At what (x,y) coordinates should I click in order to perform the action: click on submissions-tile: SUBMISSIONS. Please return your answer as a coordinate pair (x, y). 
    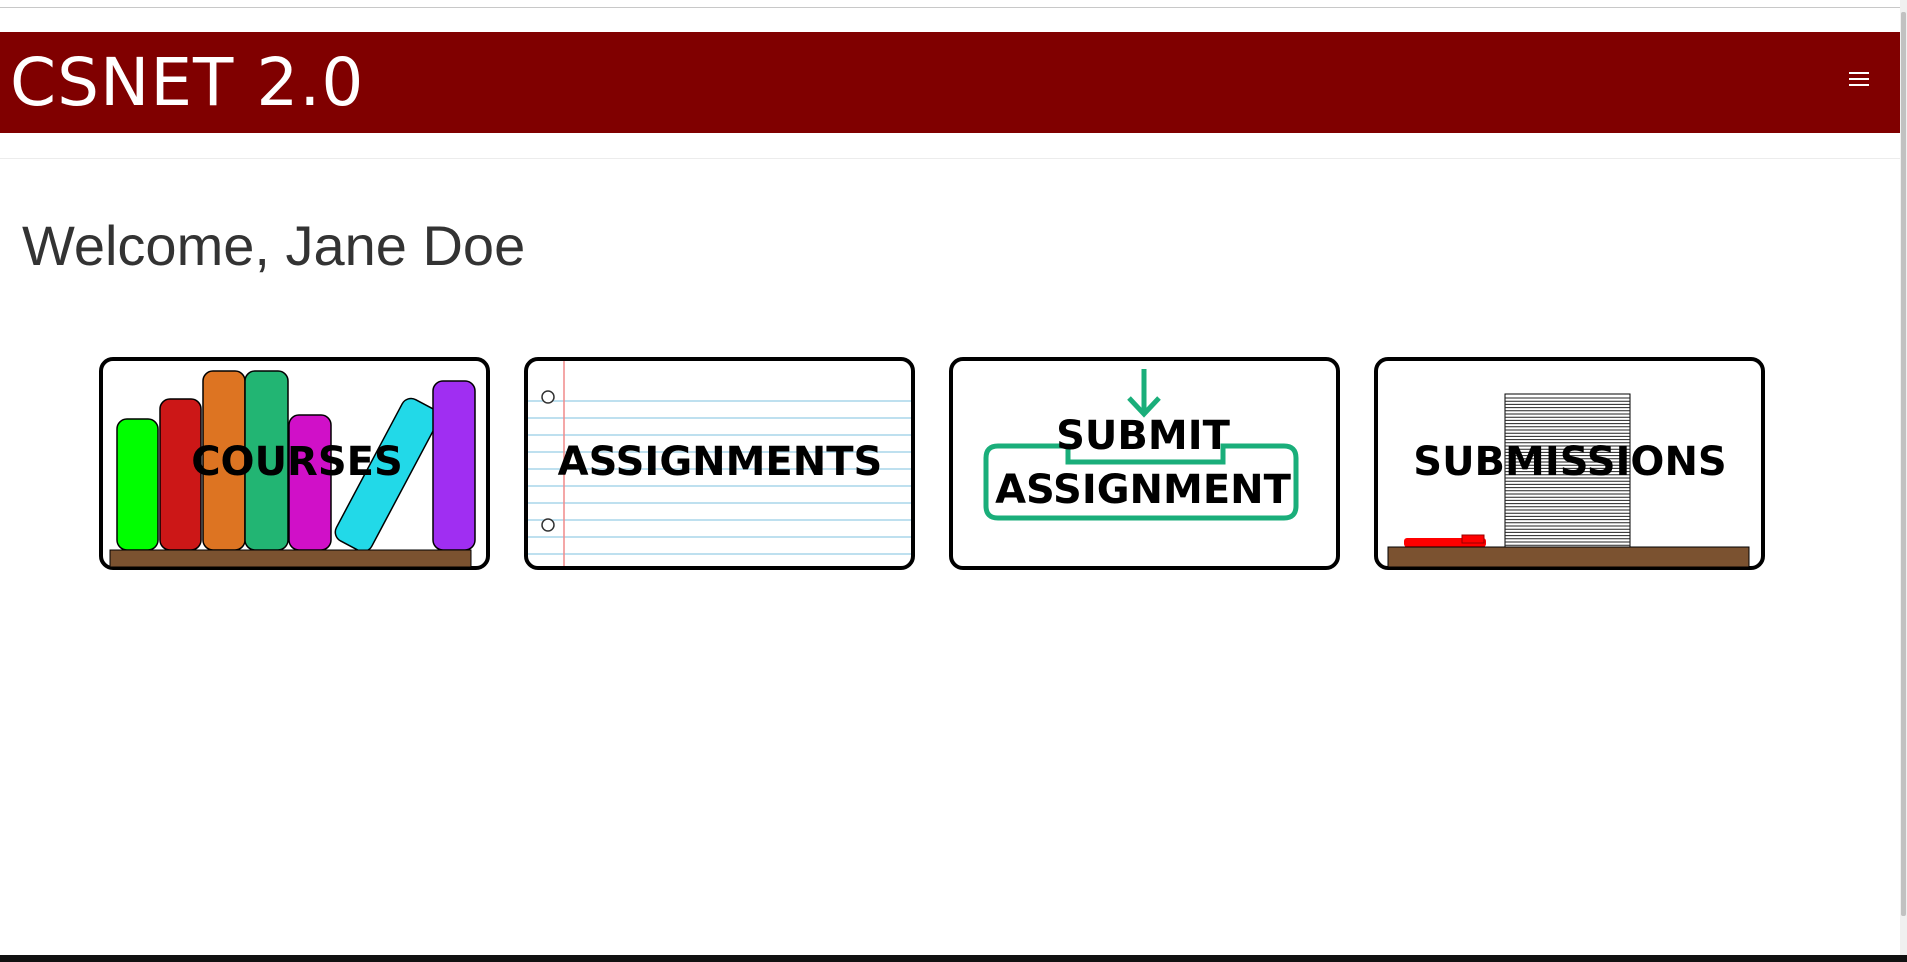
    Looking at the image, I should click on (1569, 463).